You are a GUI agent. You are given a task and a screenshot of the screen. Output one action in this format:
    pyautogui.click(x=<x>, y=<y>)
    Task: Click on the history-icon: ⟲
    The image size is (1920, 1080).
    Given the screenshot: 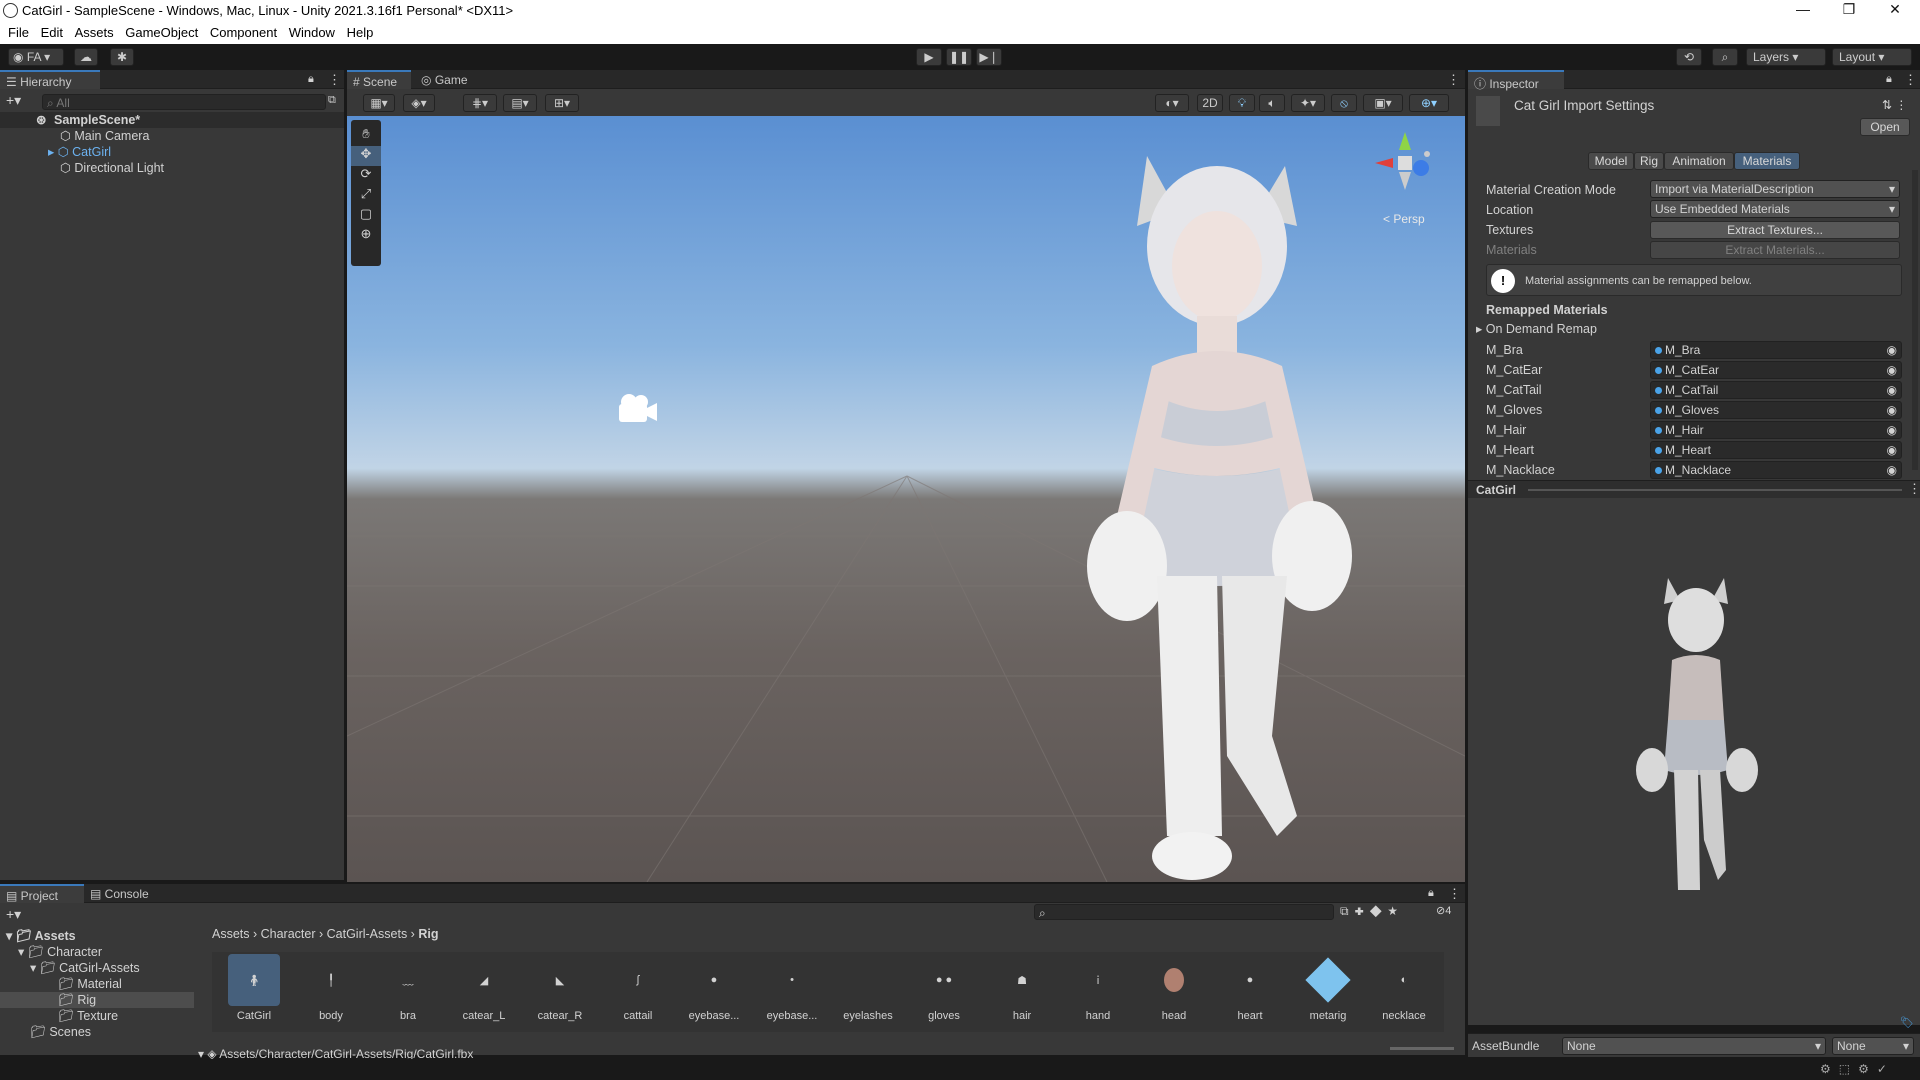 What is the action you would take?
    pyautogui.click(x=1689, y=57)
    